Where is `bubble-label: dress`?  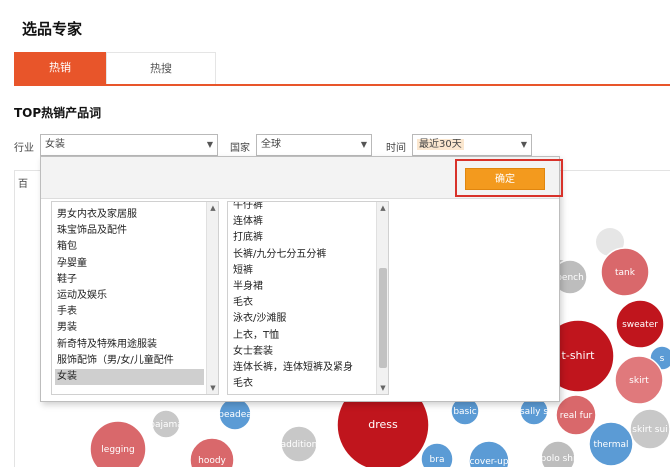 bubble-label: dress is located at coordinates (383, 424).